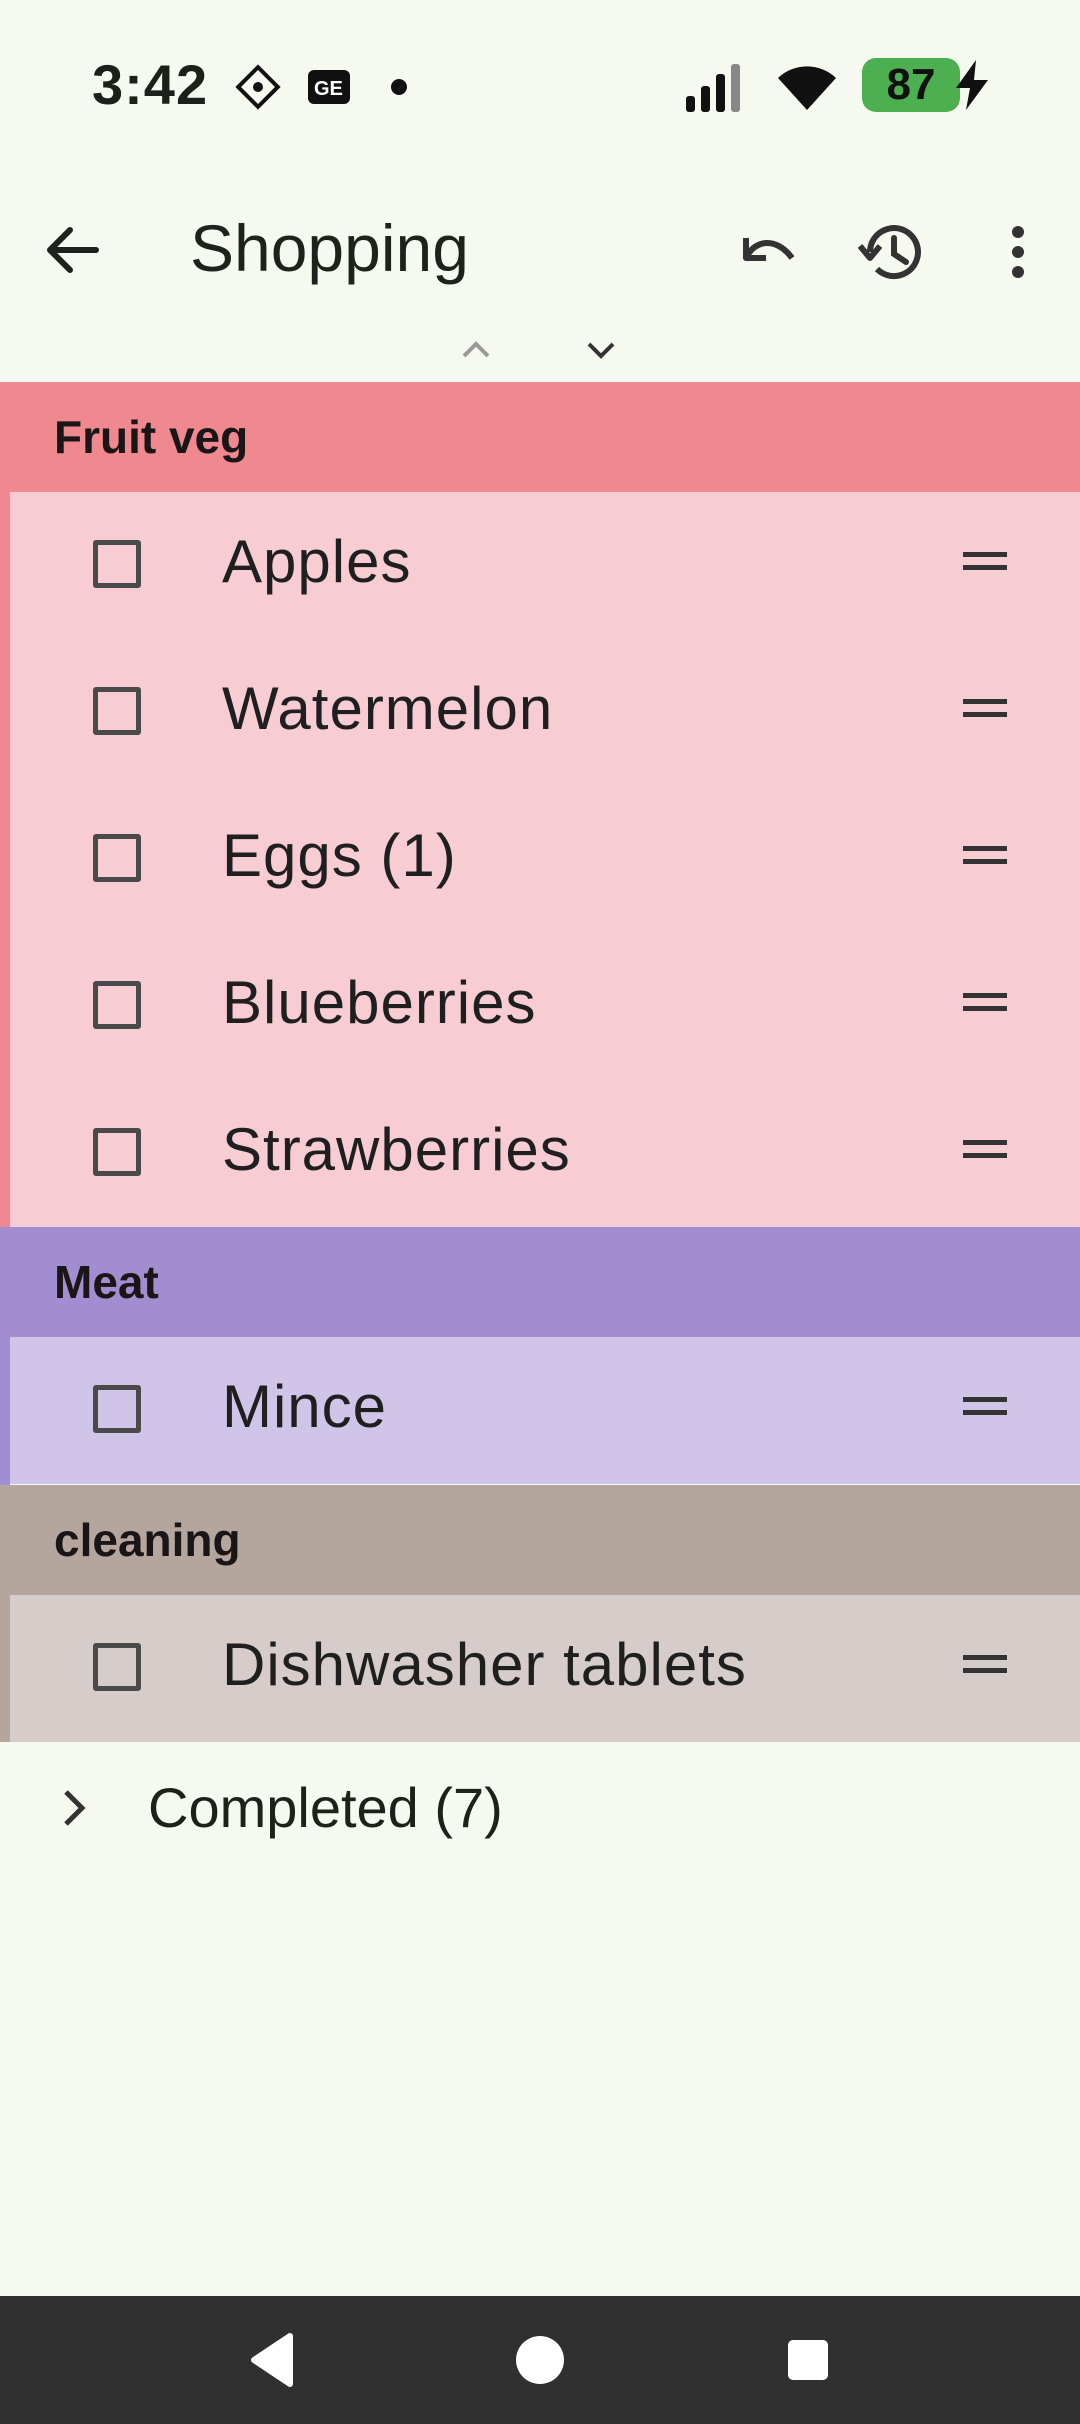 Image resolution: width=1080 pixels, height=2424 pixels. What do you see at coordinates (388, 708) in the screenshot?
I see `item-label: Watermelon` at bounding box center [388, 708].